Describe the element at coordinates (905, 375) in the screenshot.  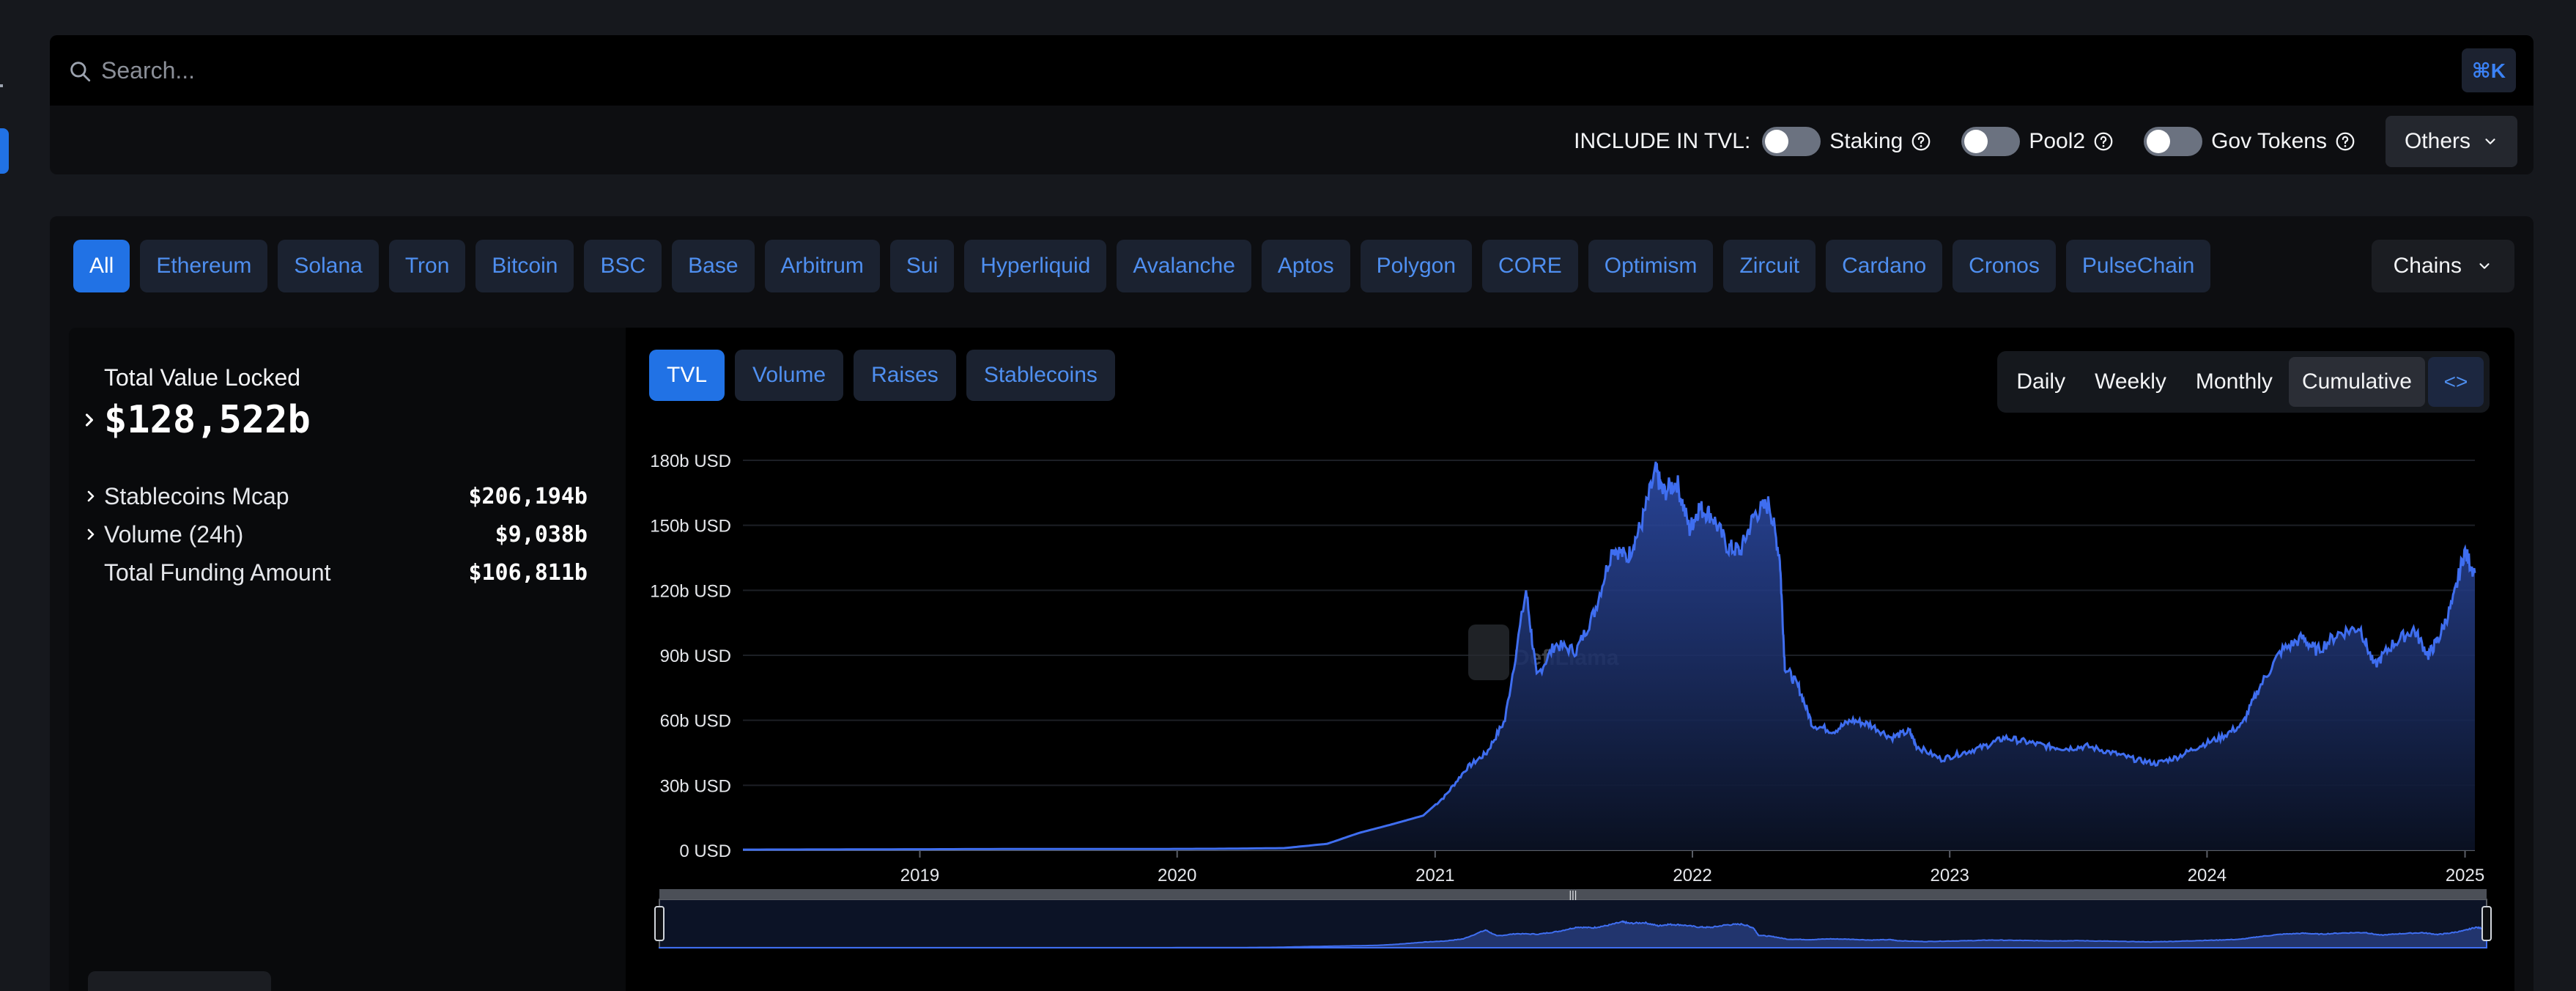
I see `metric-tab-raises: Raises` at that location.